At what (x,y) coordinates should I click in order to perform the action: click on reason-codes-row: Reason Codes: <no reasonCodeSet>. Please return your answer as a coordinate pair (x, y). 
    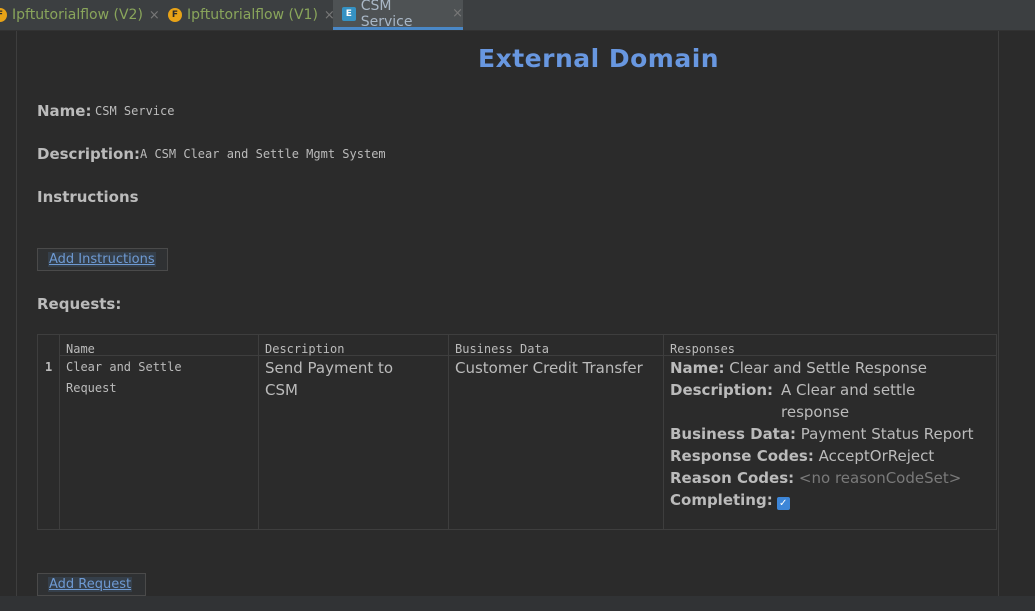
    Looking at the image, I should click on (832, 478).